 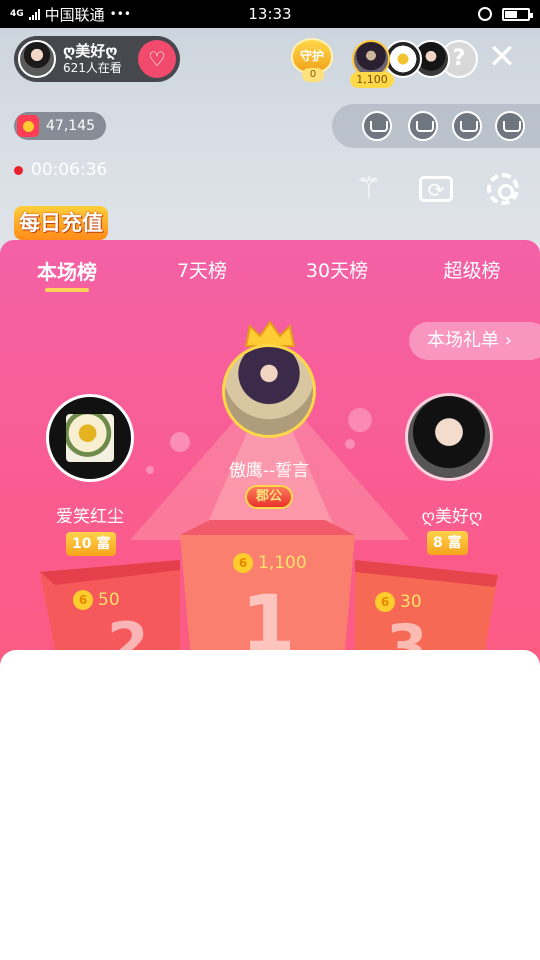 I want to click on rank-3-score: 6 30, so click(x=398, y=602).